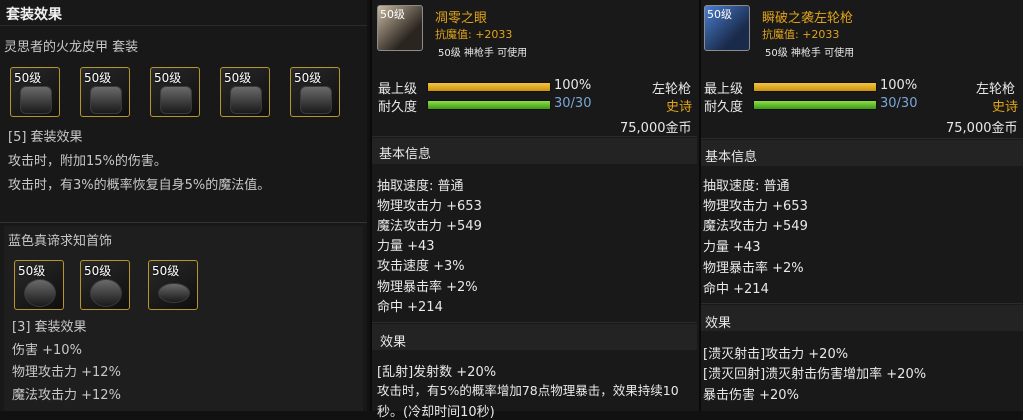  I want to click on item2-basic-header: 基本信息, so click(731, 157).